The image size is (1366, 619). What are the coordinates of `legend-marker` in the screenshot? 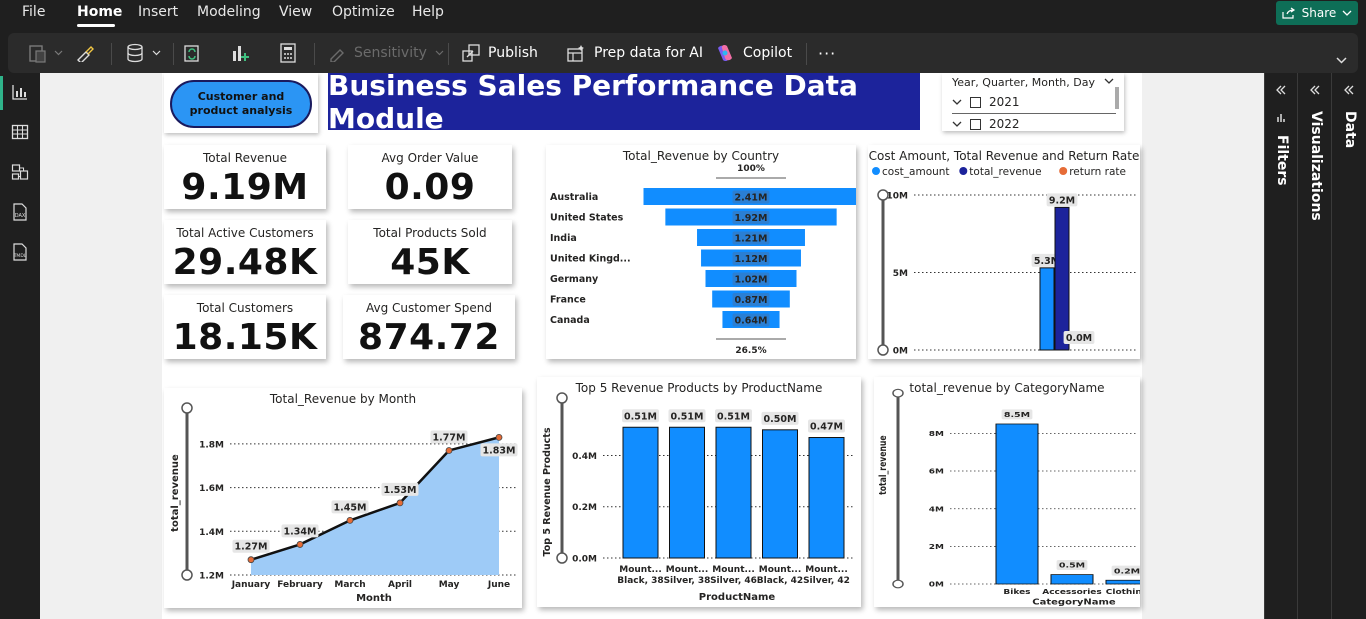 It's located at (876, 171).